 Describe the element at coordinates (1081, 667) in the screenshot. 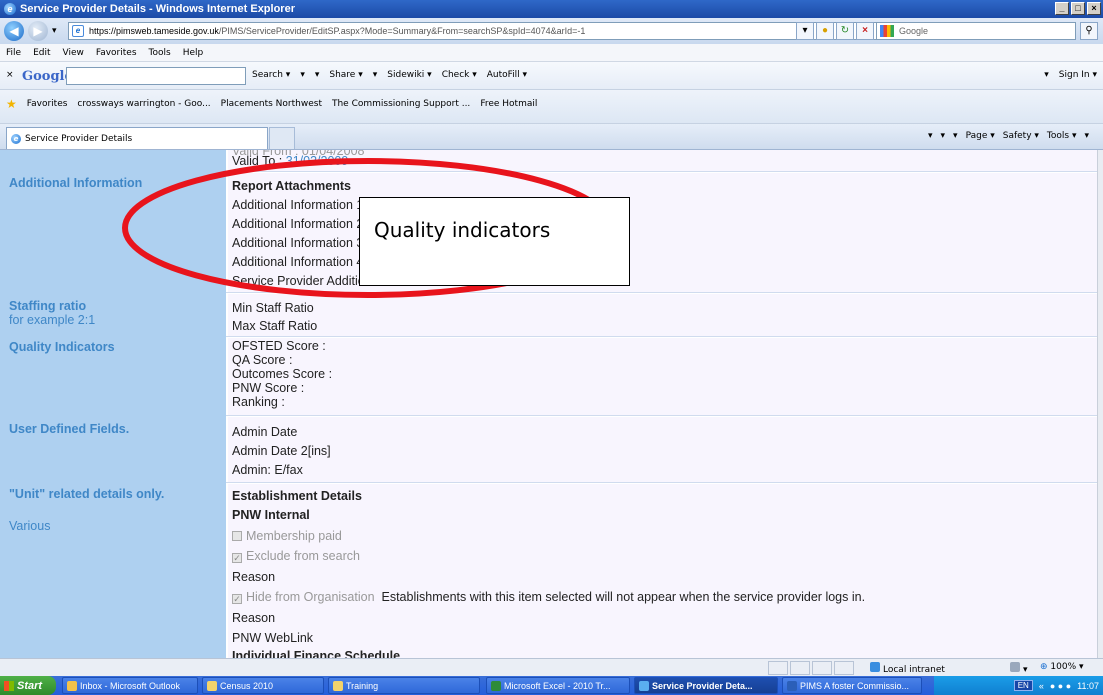

I see `zoom-menu-icon: ▾` at that location.